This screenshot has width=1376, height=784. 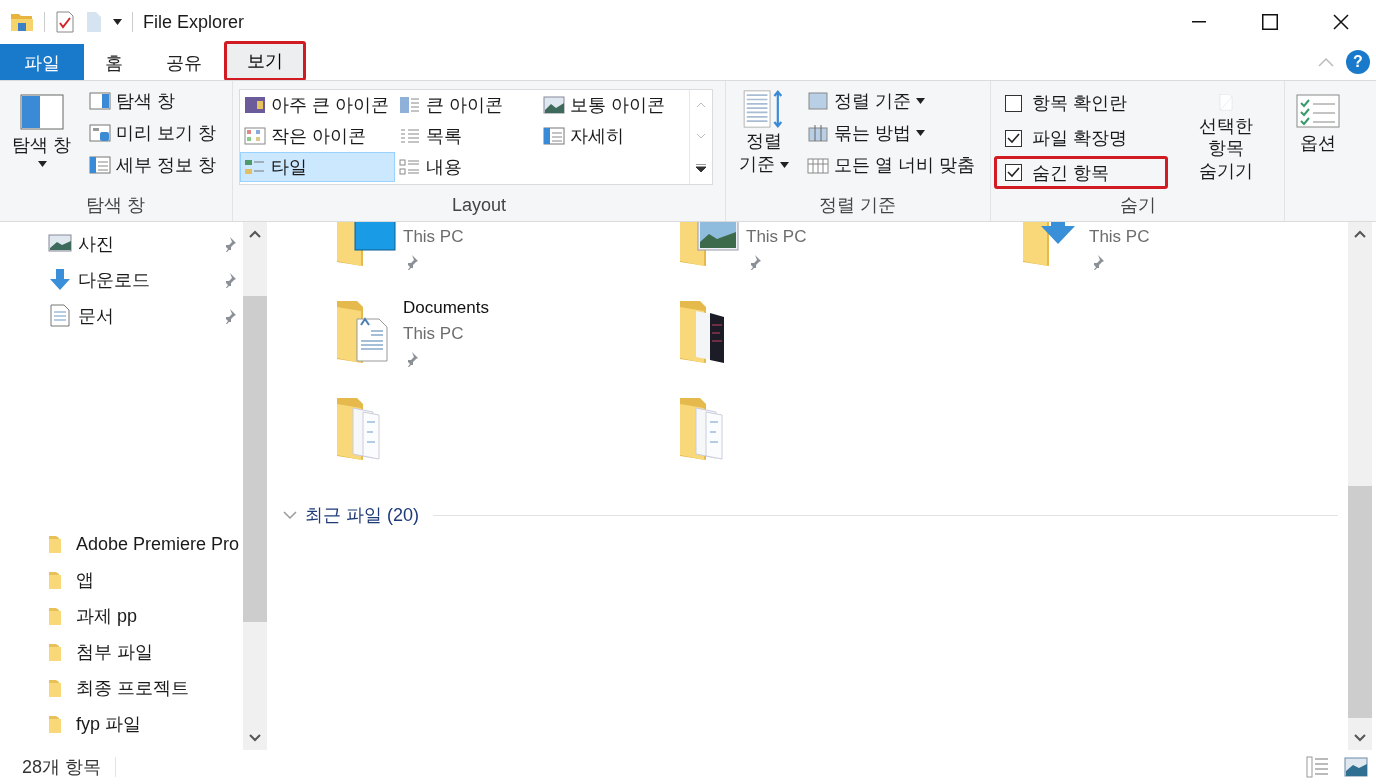 I want to click on ribbon-tab: 보기, so click(x=265, y=61).